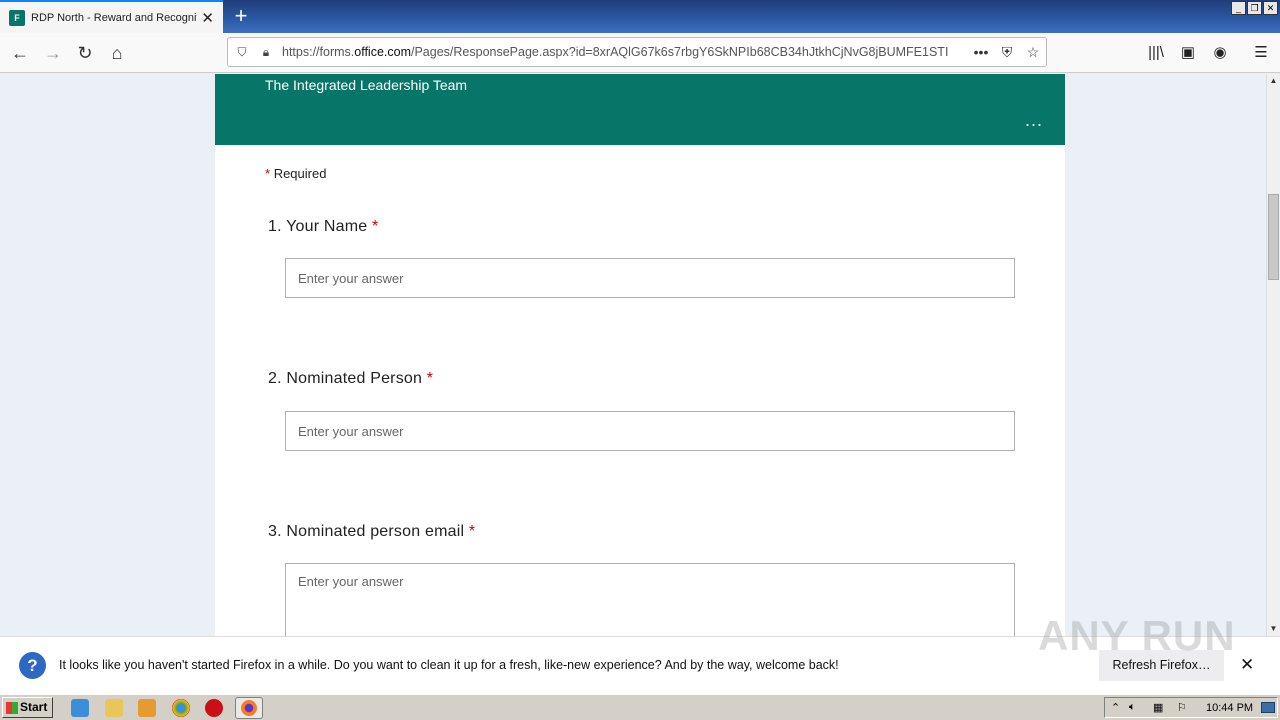  I want to click on chrome-icon, so click(181, 708).